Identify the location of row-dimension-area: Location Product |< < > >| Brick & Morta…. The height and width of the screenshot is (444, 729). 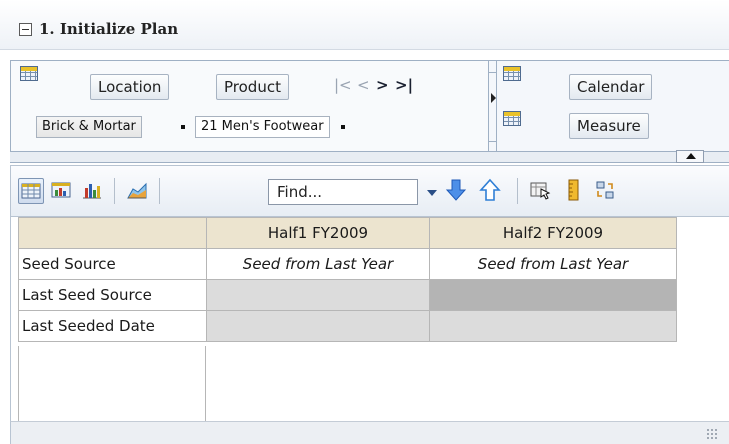
(250, 106).